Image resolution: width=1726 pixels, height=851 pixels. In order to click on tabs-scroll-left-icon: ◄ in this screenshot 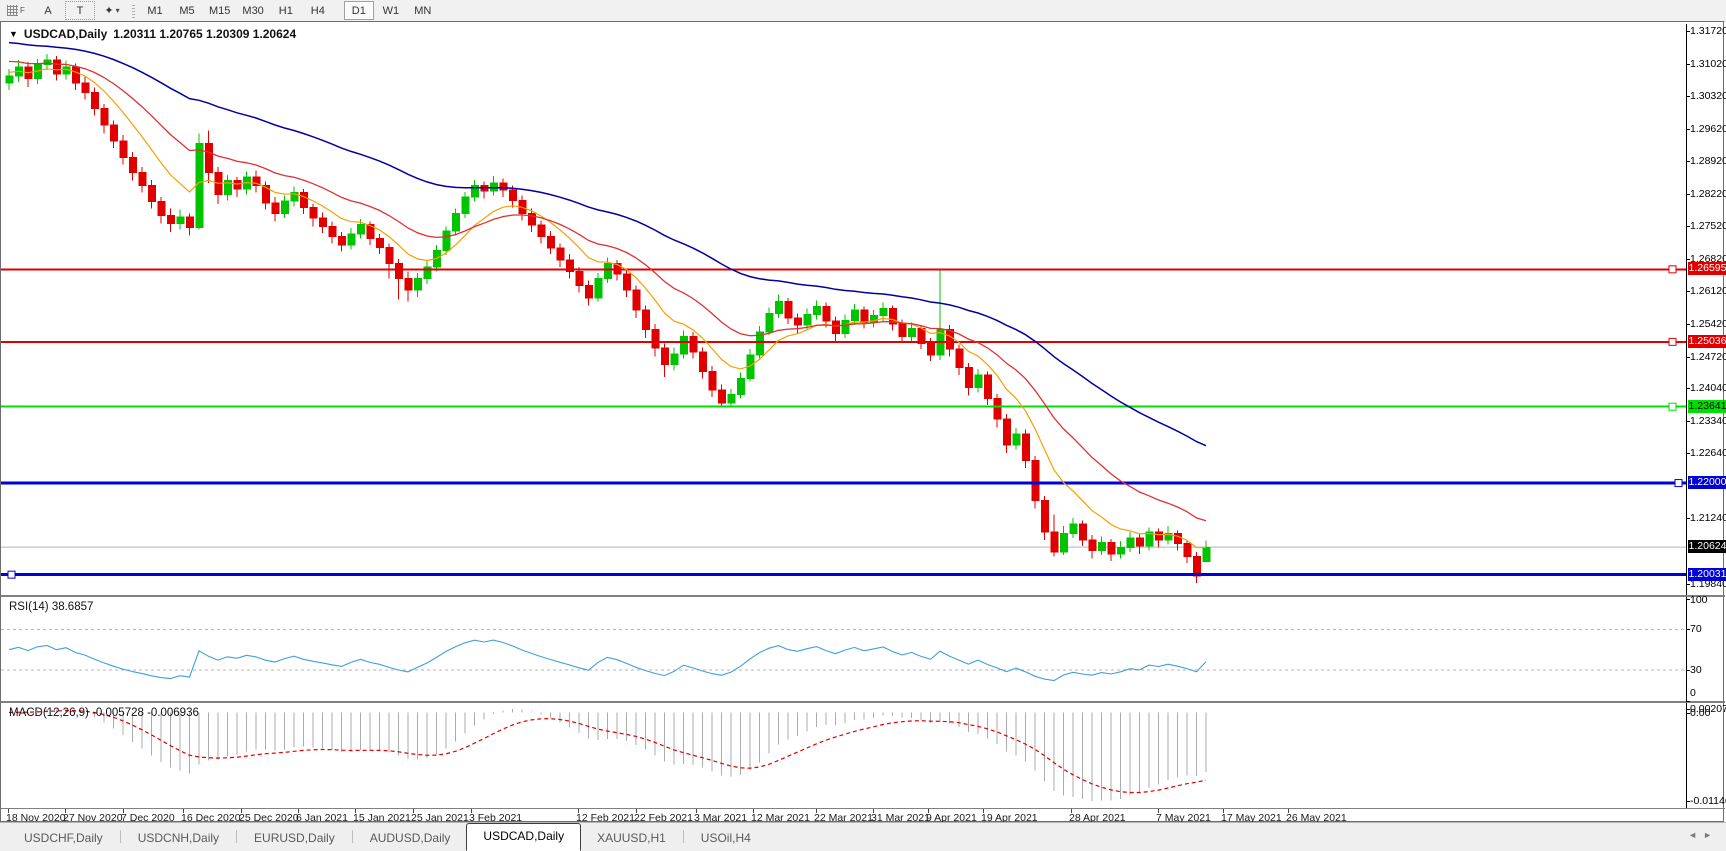, I will do `click(1695, 835)`.